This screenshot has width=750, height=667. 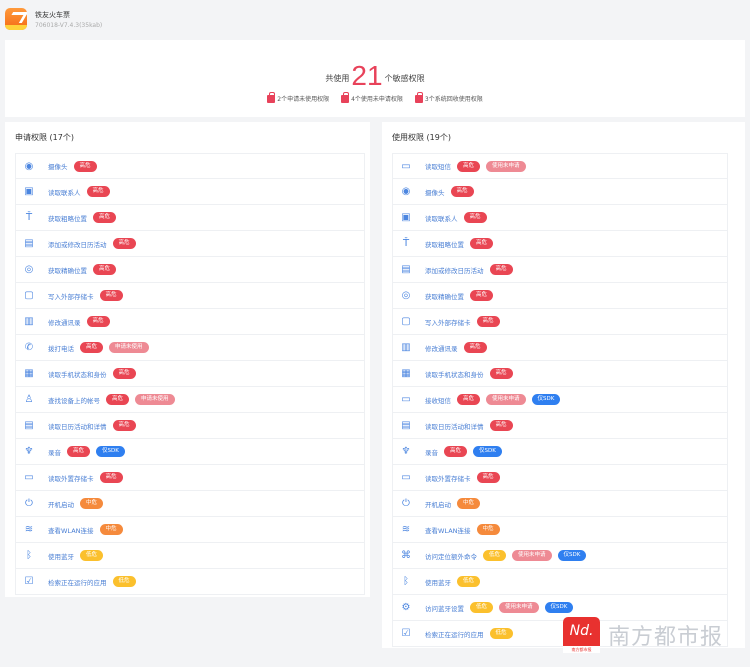 I want to click on calendar-edit-icon: ▤, so click(x=406, y=269).